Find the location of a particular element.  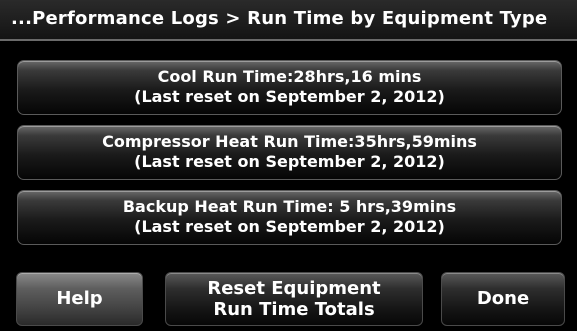

reset-run-time-totals-button: Reset Equipment Run Time Totals is located at coordinates (294, 299).